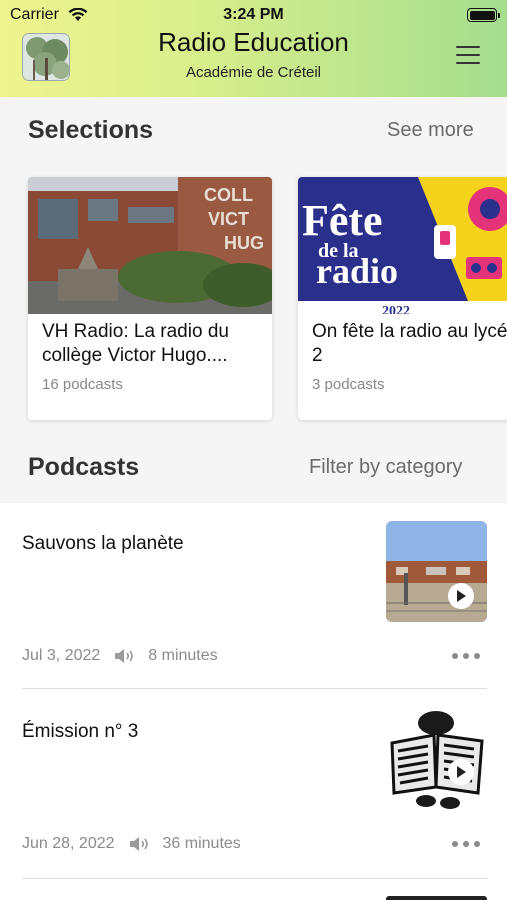 Image resolution: width=507 pixels, height=900 pixels. I want to click on podcast-duration: 8 minutes, so click(183, 655).